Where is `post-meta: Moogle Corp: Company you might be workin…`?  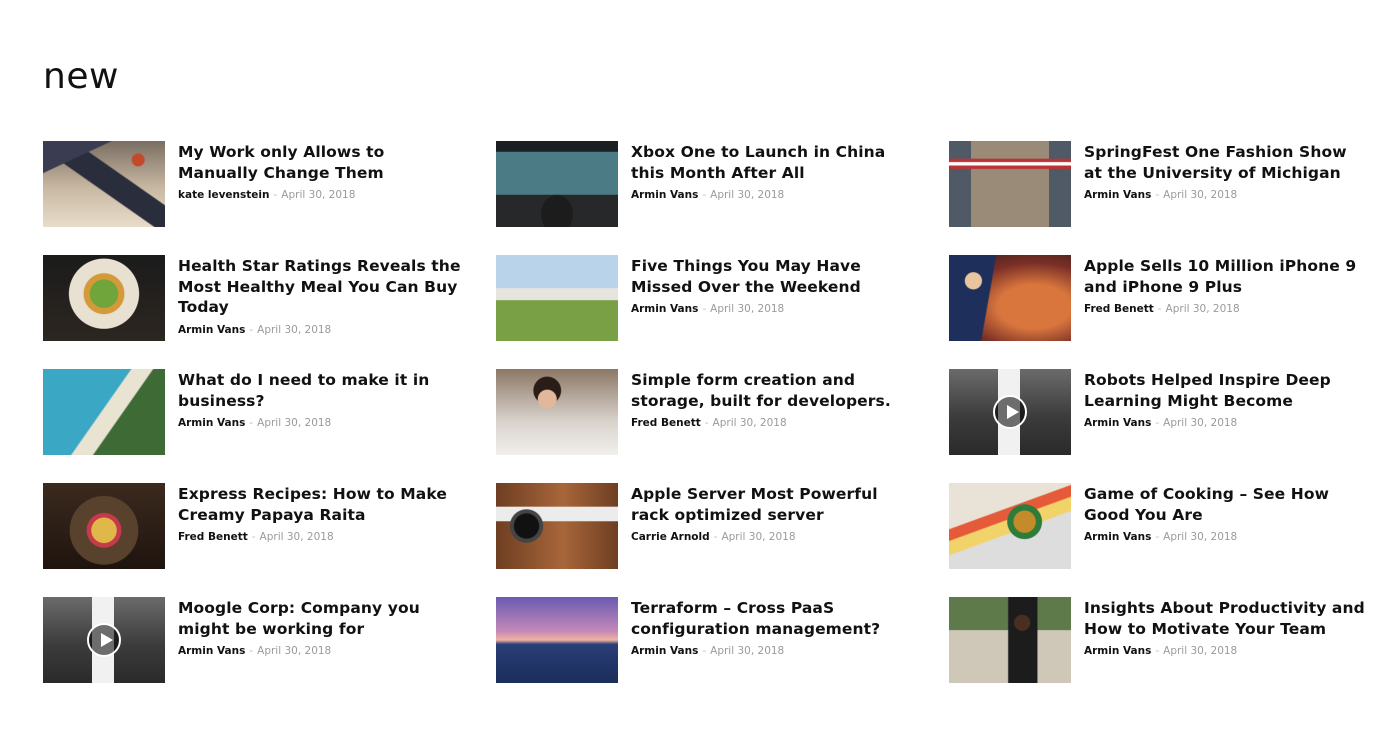
post-meta: Moogle Corp: Company you might be workin… is located at coordinates (320, 627).